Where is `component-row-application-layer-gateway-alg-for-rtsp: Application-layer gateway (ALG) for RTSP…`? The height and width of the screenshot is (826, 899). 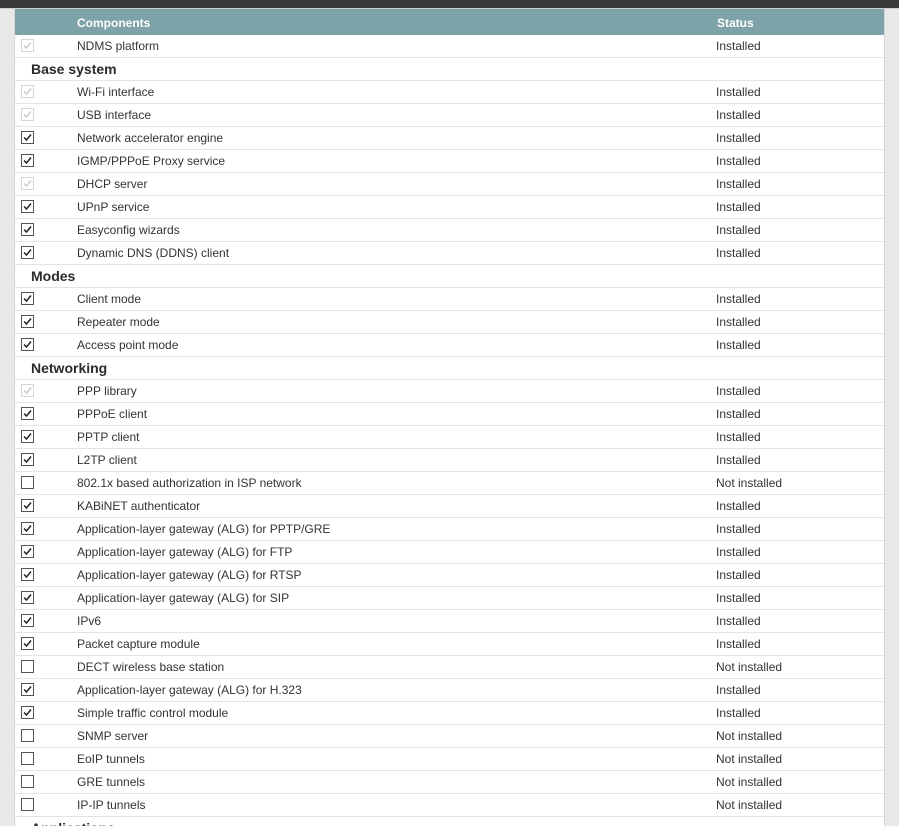
component-row-application-layer-gateway-alg-for-rtsp: Application-layer gateway (ALG) for RTSP… is located at coordinates (449, 575).